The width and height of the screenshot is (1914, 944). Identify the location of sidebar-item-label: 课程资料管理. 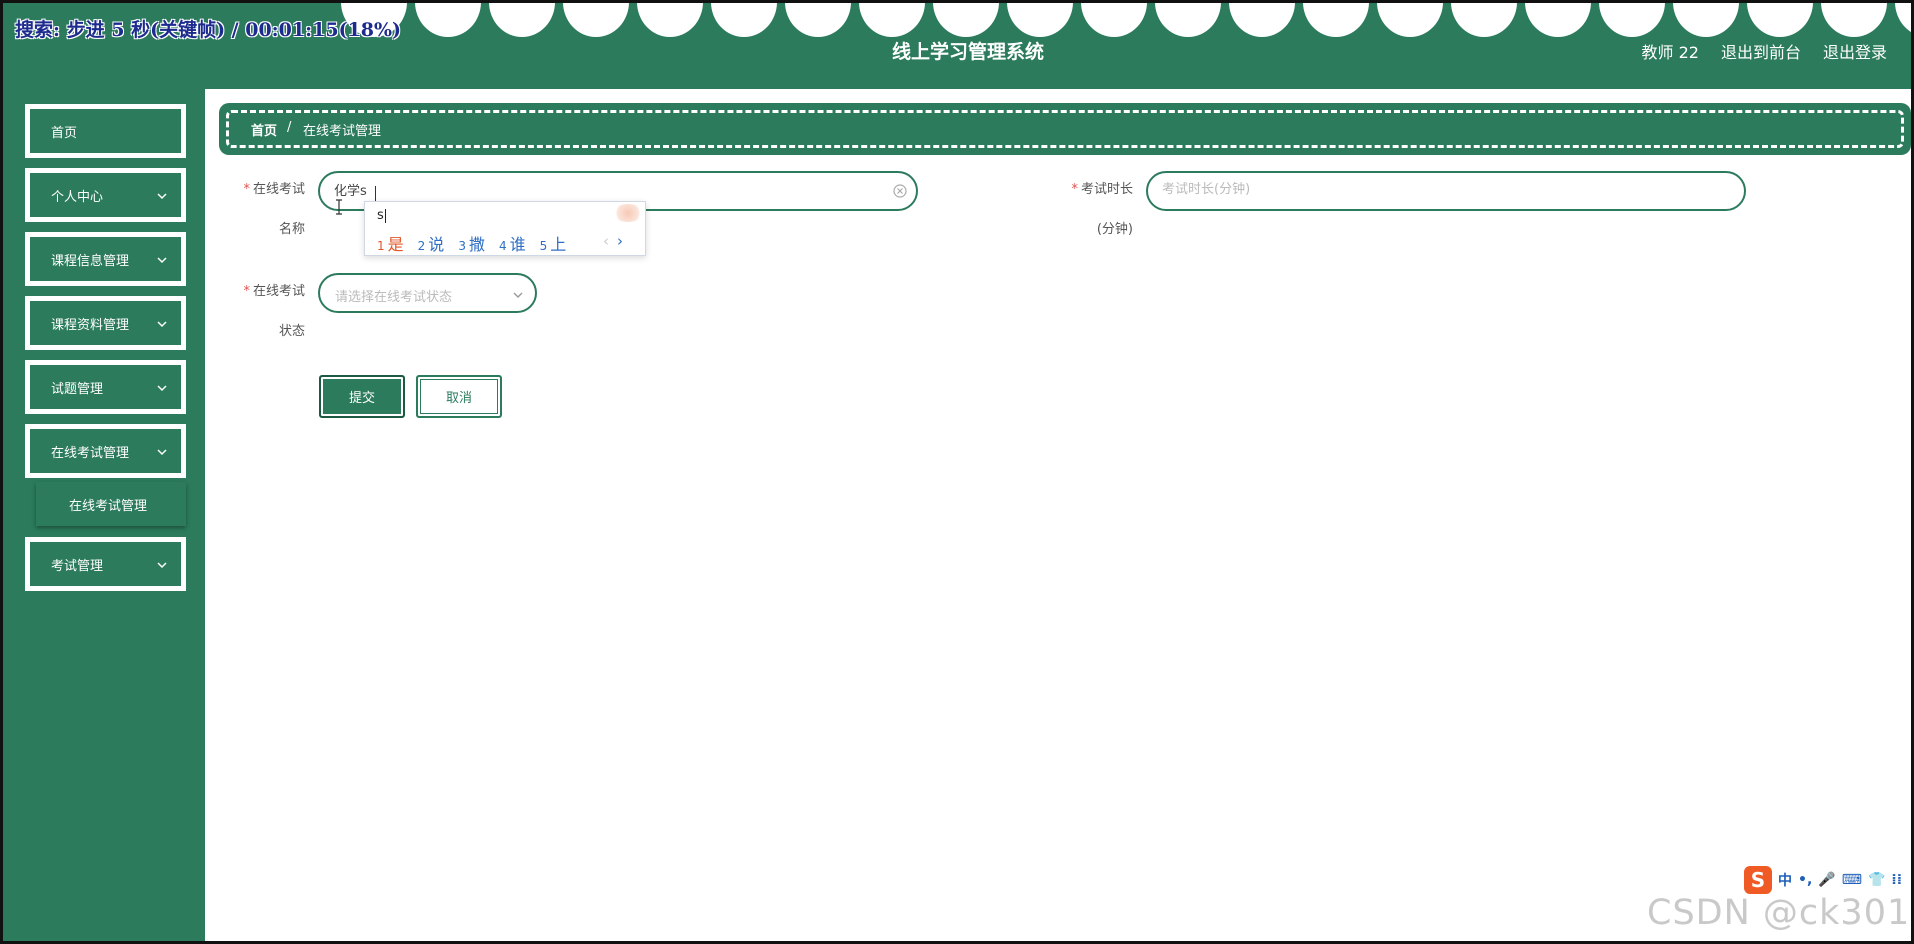
(90, 325).